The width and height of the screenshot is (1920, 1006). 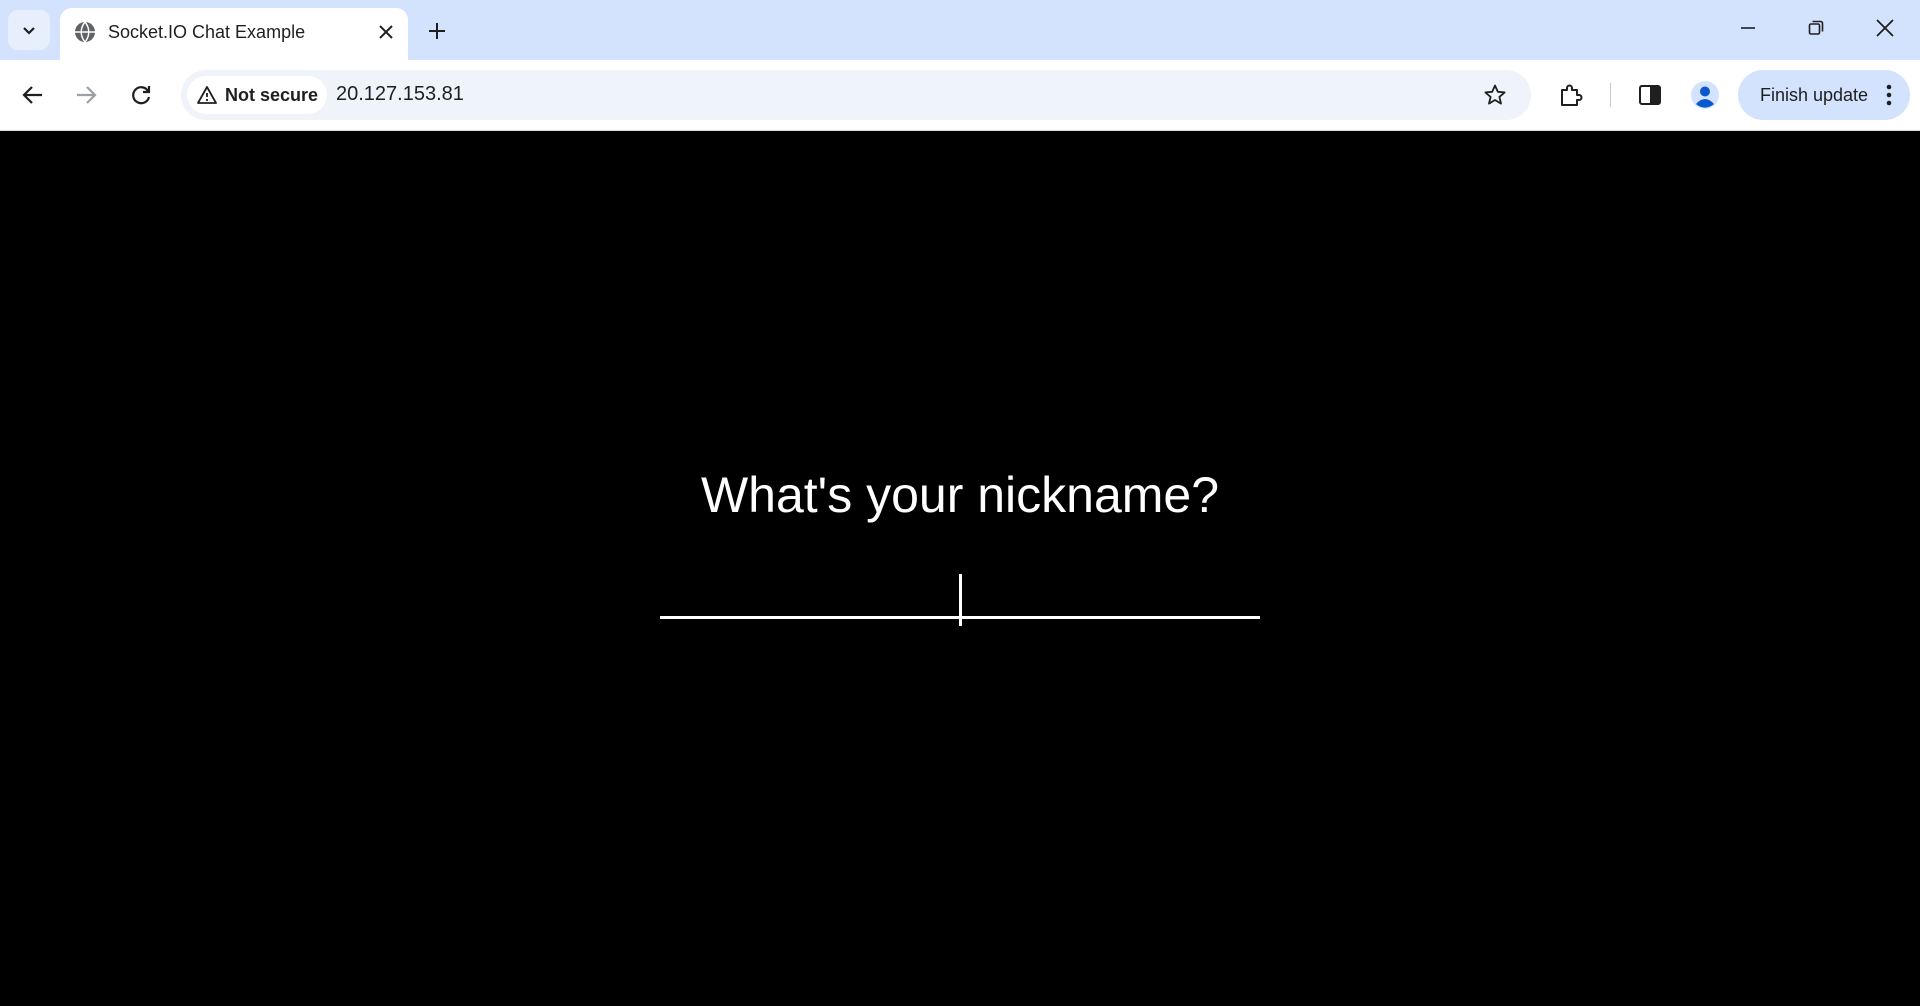 What do you see at coordinates (1889, 95) in the screenshot?
I see `more-vert-icon` at bounding box center [1889, 95].